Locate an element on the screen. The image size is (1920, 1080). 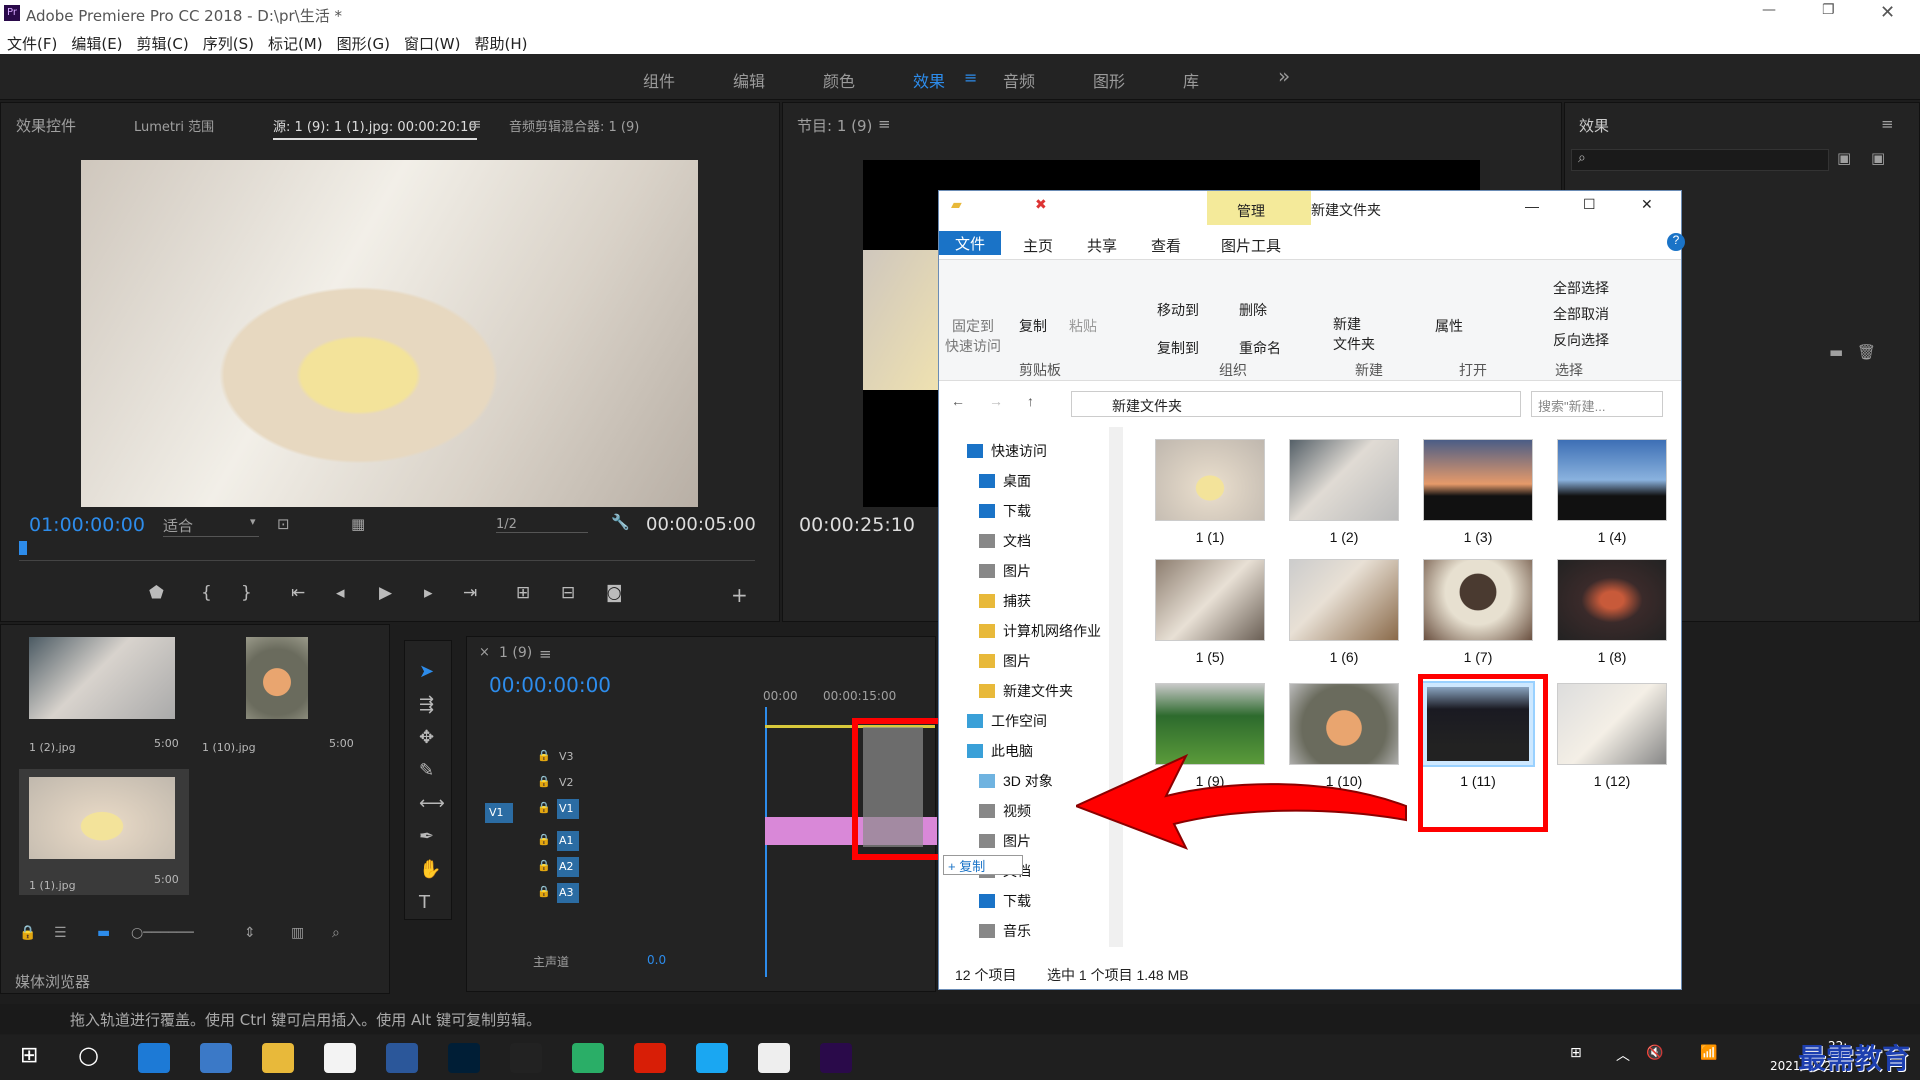
control-panel-icon is located at coordinates (216, 1058).